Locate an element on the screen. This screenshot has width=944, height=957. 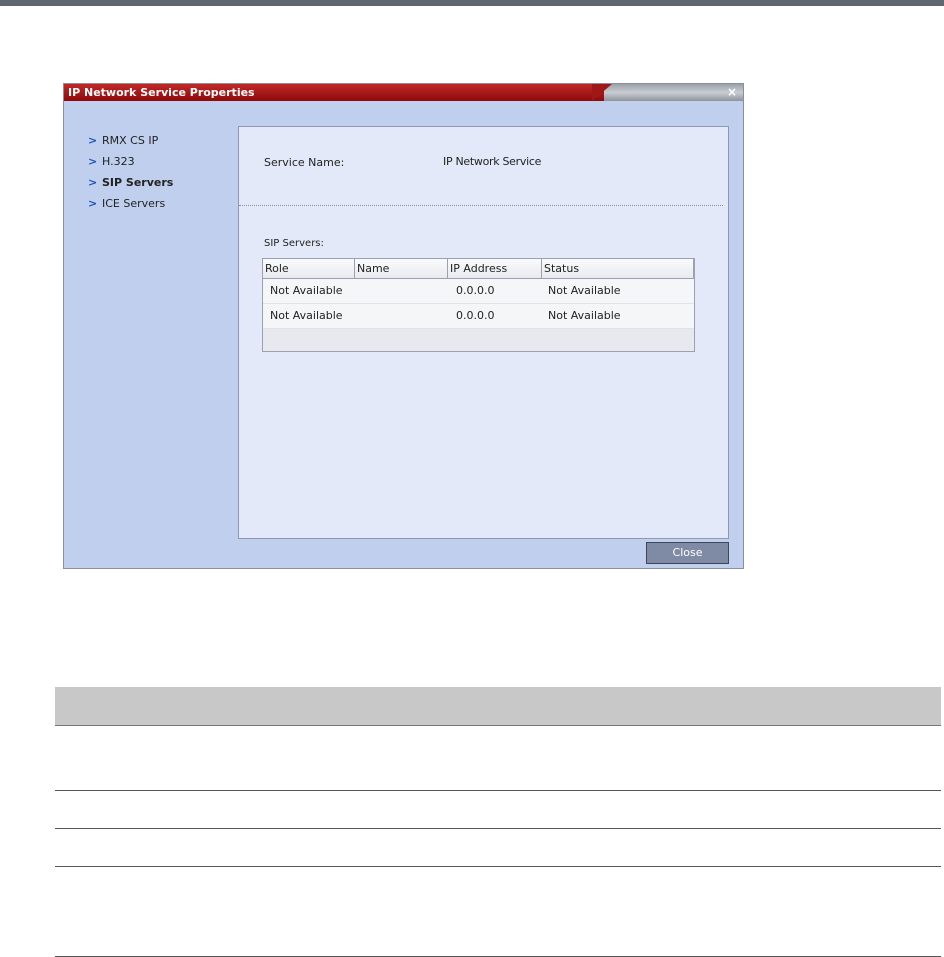
nav-item-label: ICE Servers is located at coordinates (134, 203).